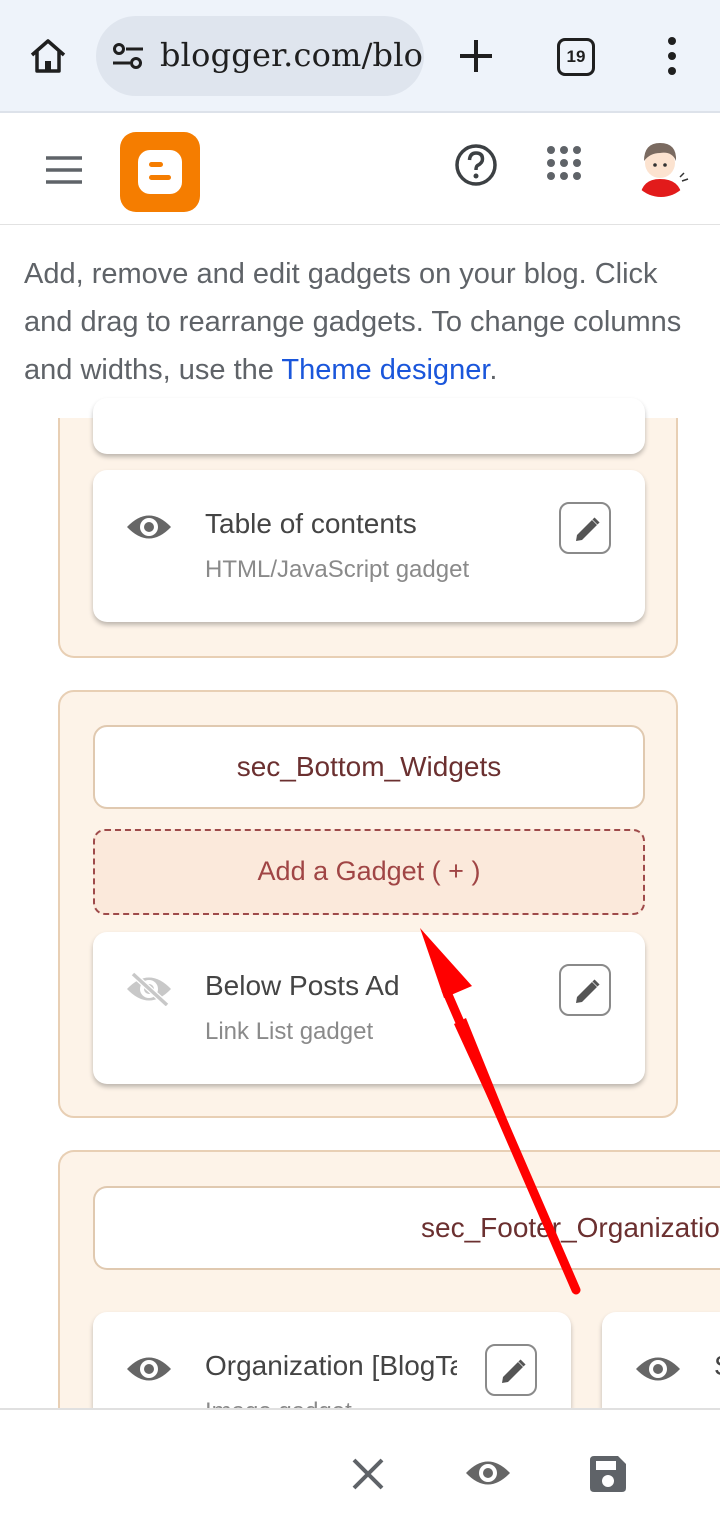 This screenshot has height=1540, width=720. What do you see at coordinates (564, 163) in the screenshot?
I see `apps-grid-icon` at bounding box center [564, 163].